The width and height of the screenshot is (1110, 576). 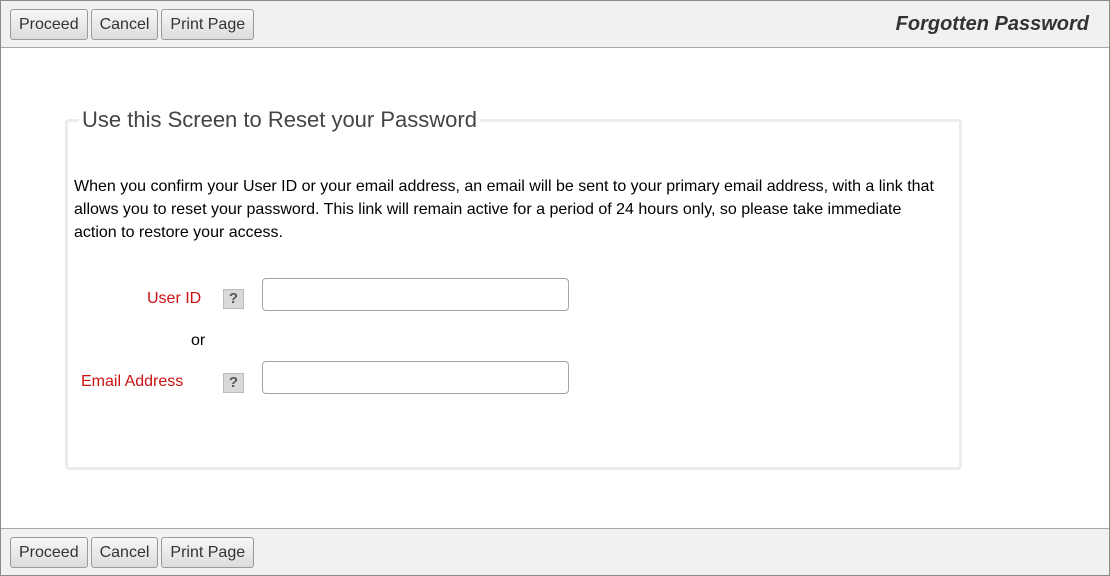 What do you see at coordinates (233, 383) in the screenshot?
I see `email-help-icon: ?` at bounding box center [233, 383].